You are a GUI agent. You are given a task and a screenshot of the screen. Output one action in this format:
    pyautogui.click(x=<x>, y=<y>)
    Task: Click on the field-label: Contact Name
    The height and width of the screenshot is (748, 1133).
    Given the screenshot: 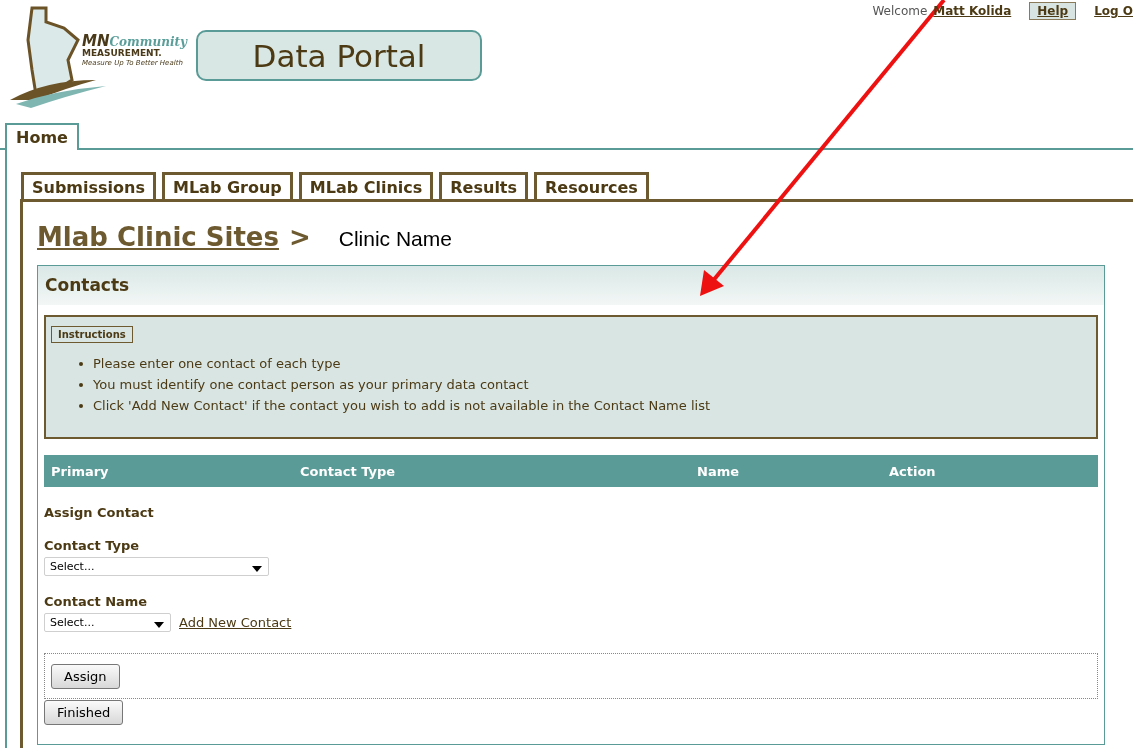 What is the action you would take?
    pyautogui.click(x=96, y=601)
    